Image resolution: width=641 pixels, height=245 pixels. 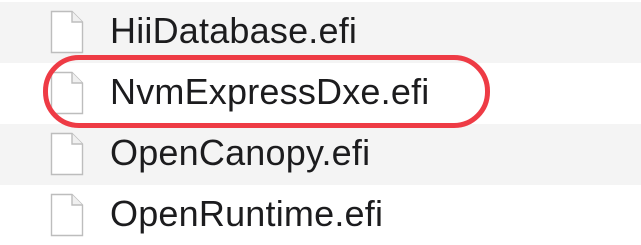 What do you see at coordinates (247, 213) in the screenshot?
I see `file-name: OpenRuntime.efi` at bounding box center [247, 213].